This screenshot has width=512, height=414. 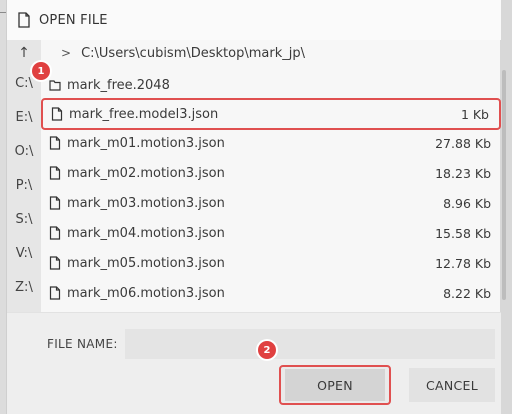 What do you see at coordinates (271, 85) in the screenshot?
I see `list-item-folder: mark_free.2048` at bounding box center [271, 85].